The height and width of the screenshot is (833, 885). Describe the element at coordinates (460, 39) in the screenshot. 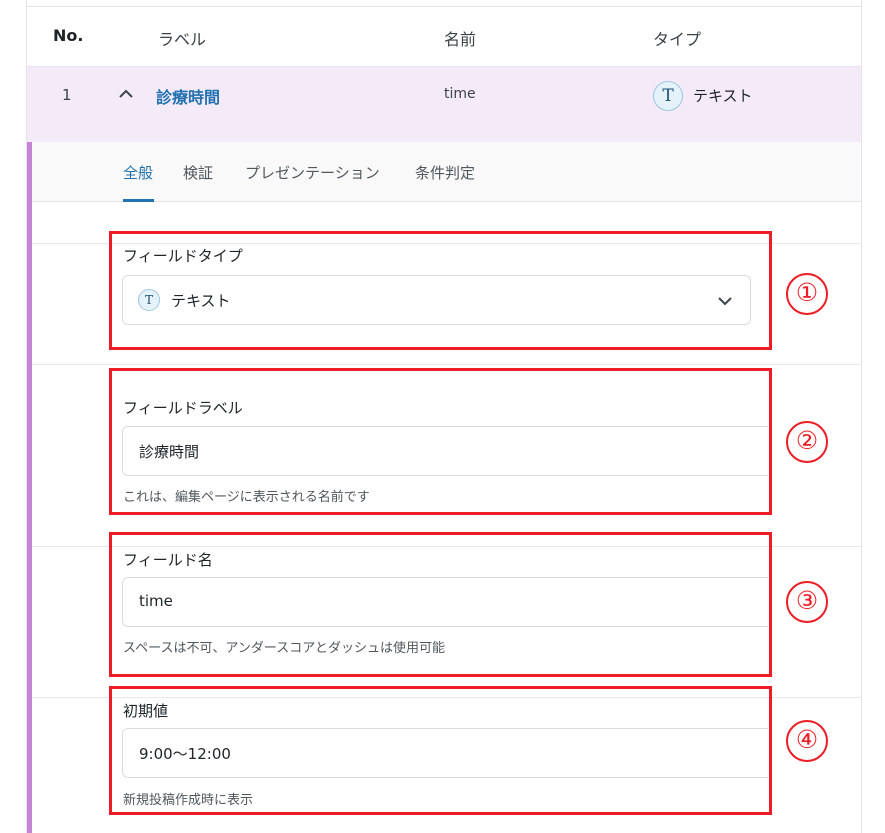

I see `header-name: 名前` at that location.